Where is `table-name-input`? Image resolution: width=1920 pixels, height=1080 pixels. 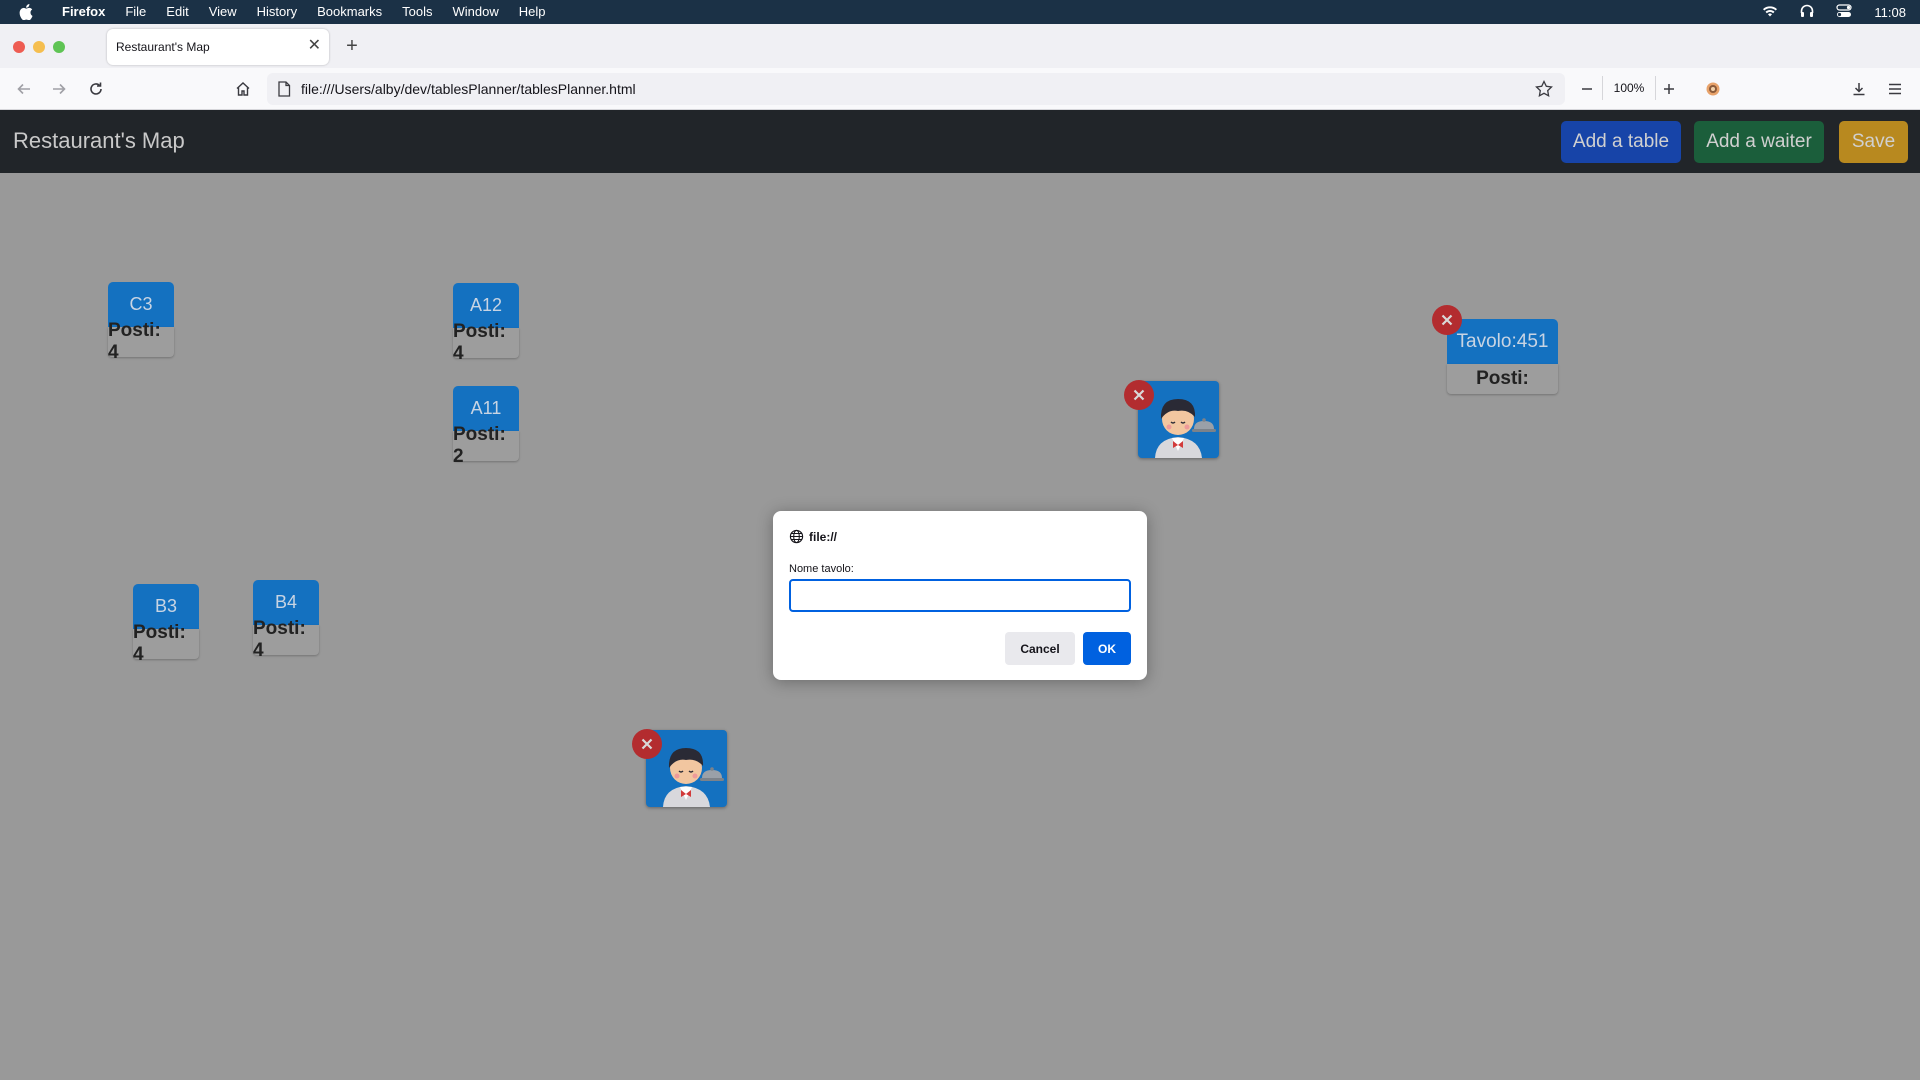
table-name-input is located at coordinates (960, 595).